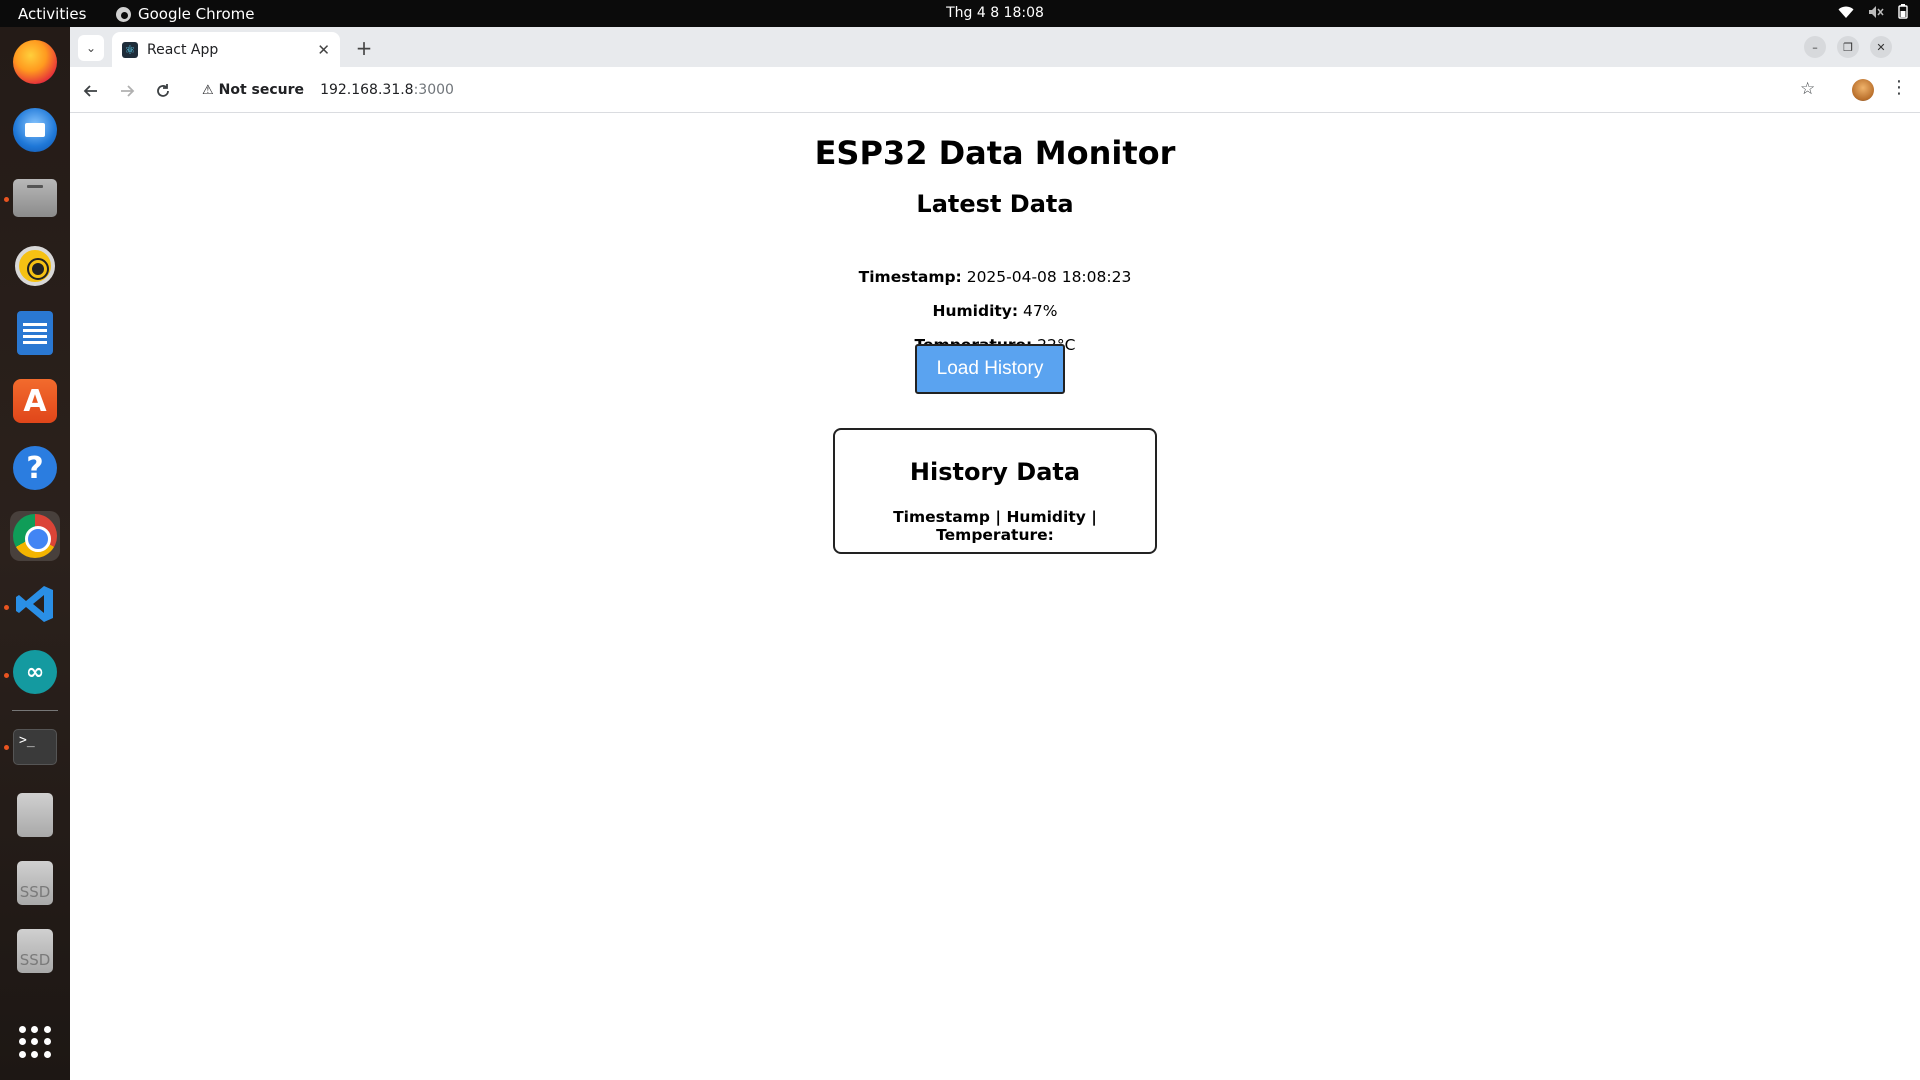 The width and height of the screenshot is (1920, 1080). Describe the element at coordinates (995, 47) in the screenshot. I see `tab-strip: ⌄ ⚛ React App ✕ + – ❐ ✕` at that location.